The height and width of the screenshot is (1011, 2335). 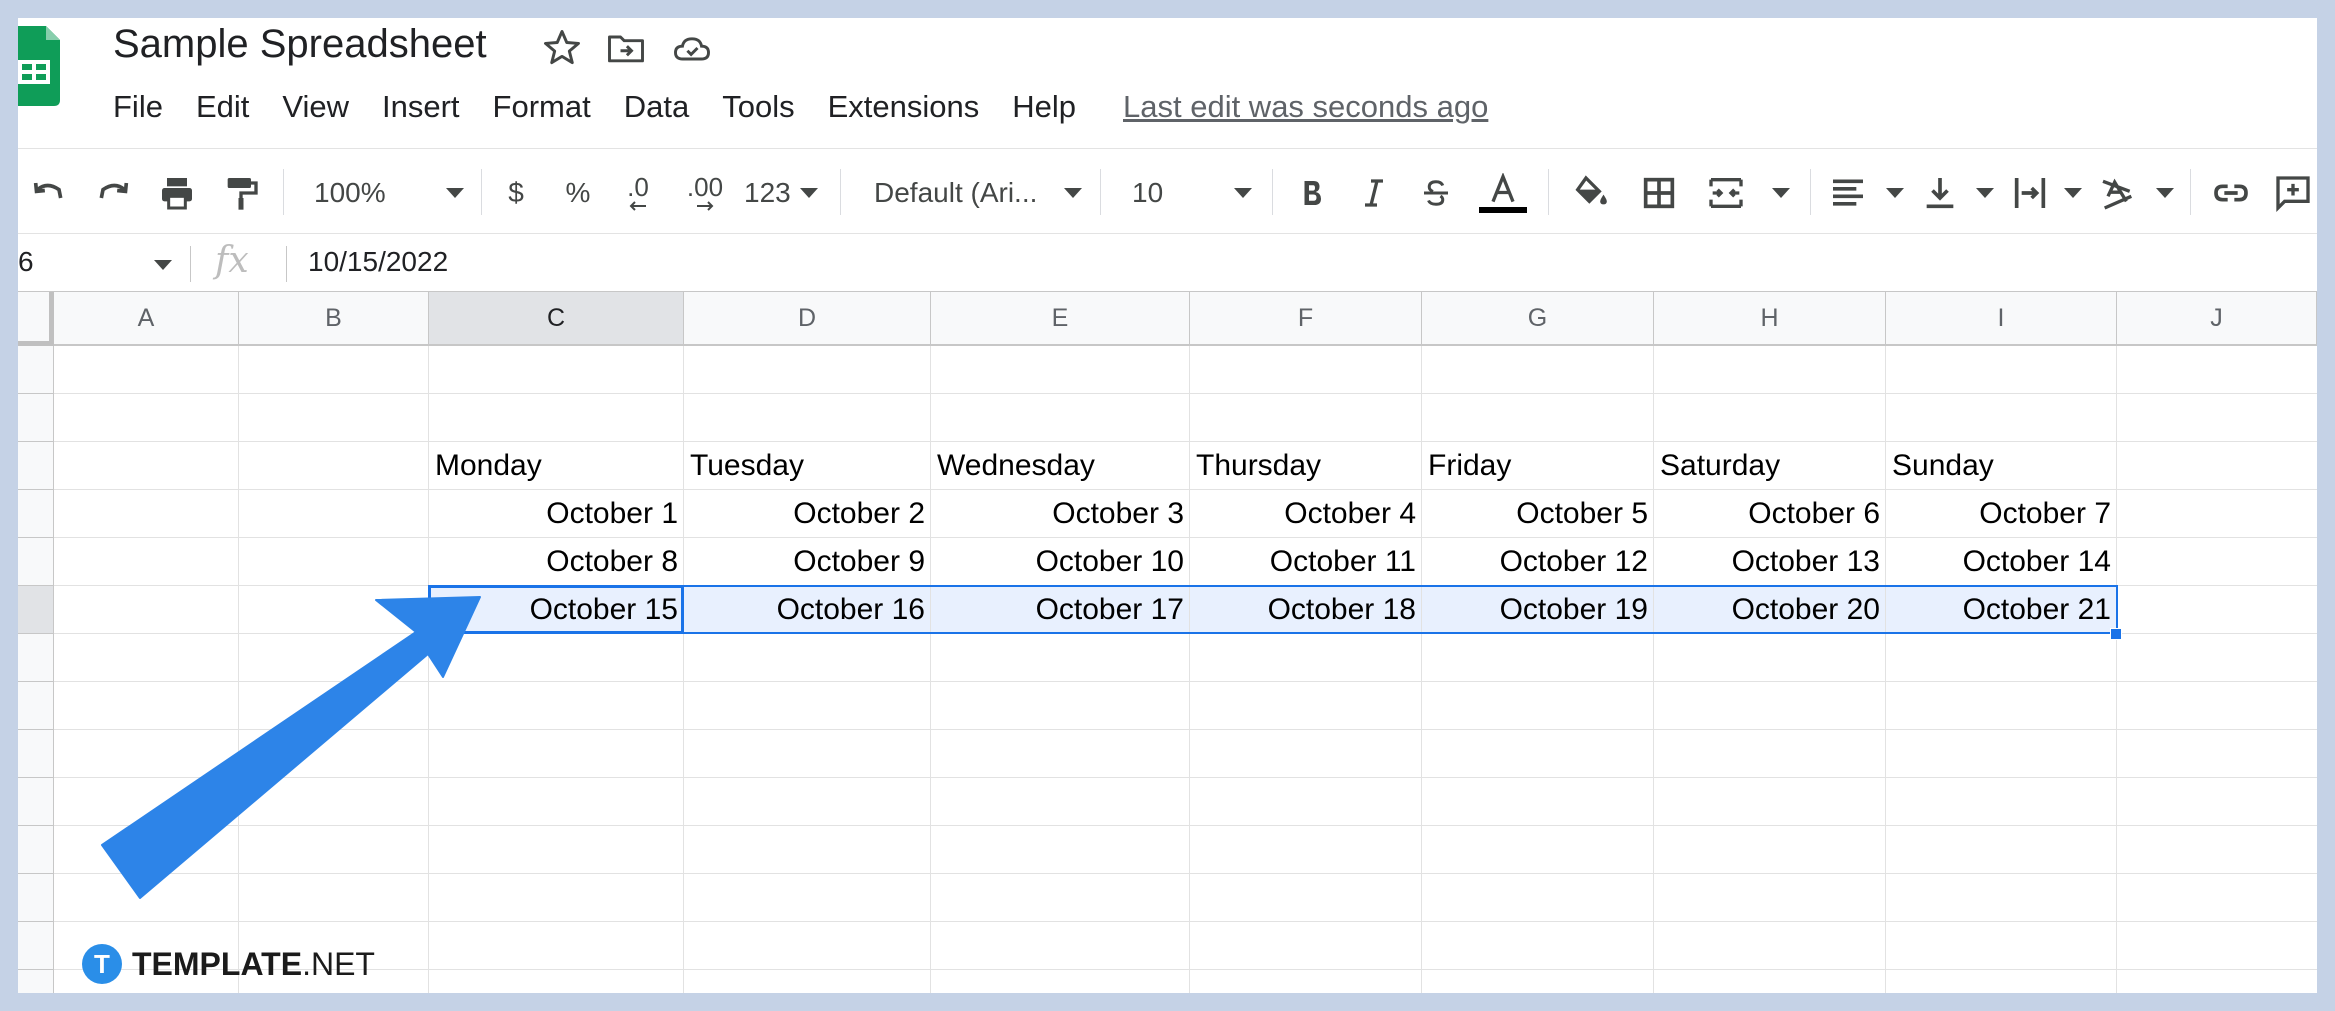 I want to click on template-logo-icon: T, so click(x=102, y=964).